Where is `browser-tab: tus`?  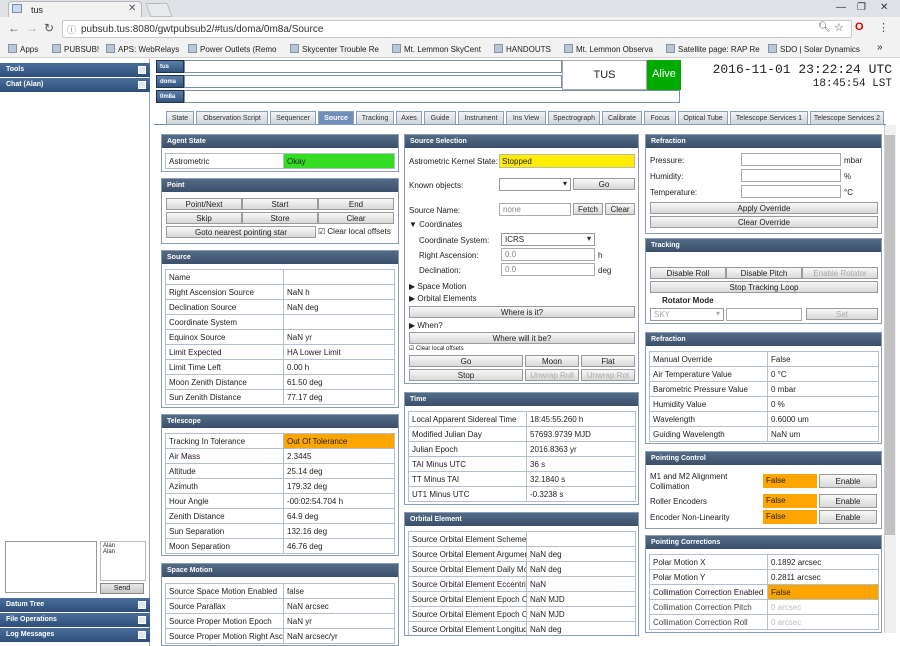
browser-tab: tus is located at coordinates (75, 9).